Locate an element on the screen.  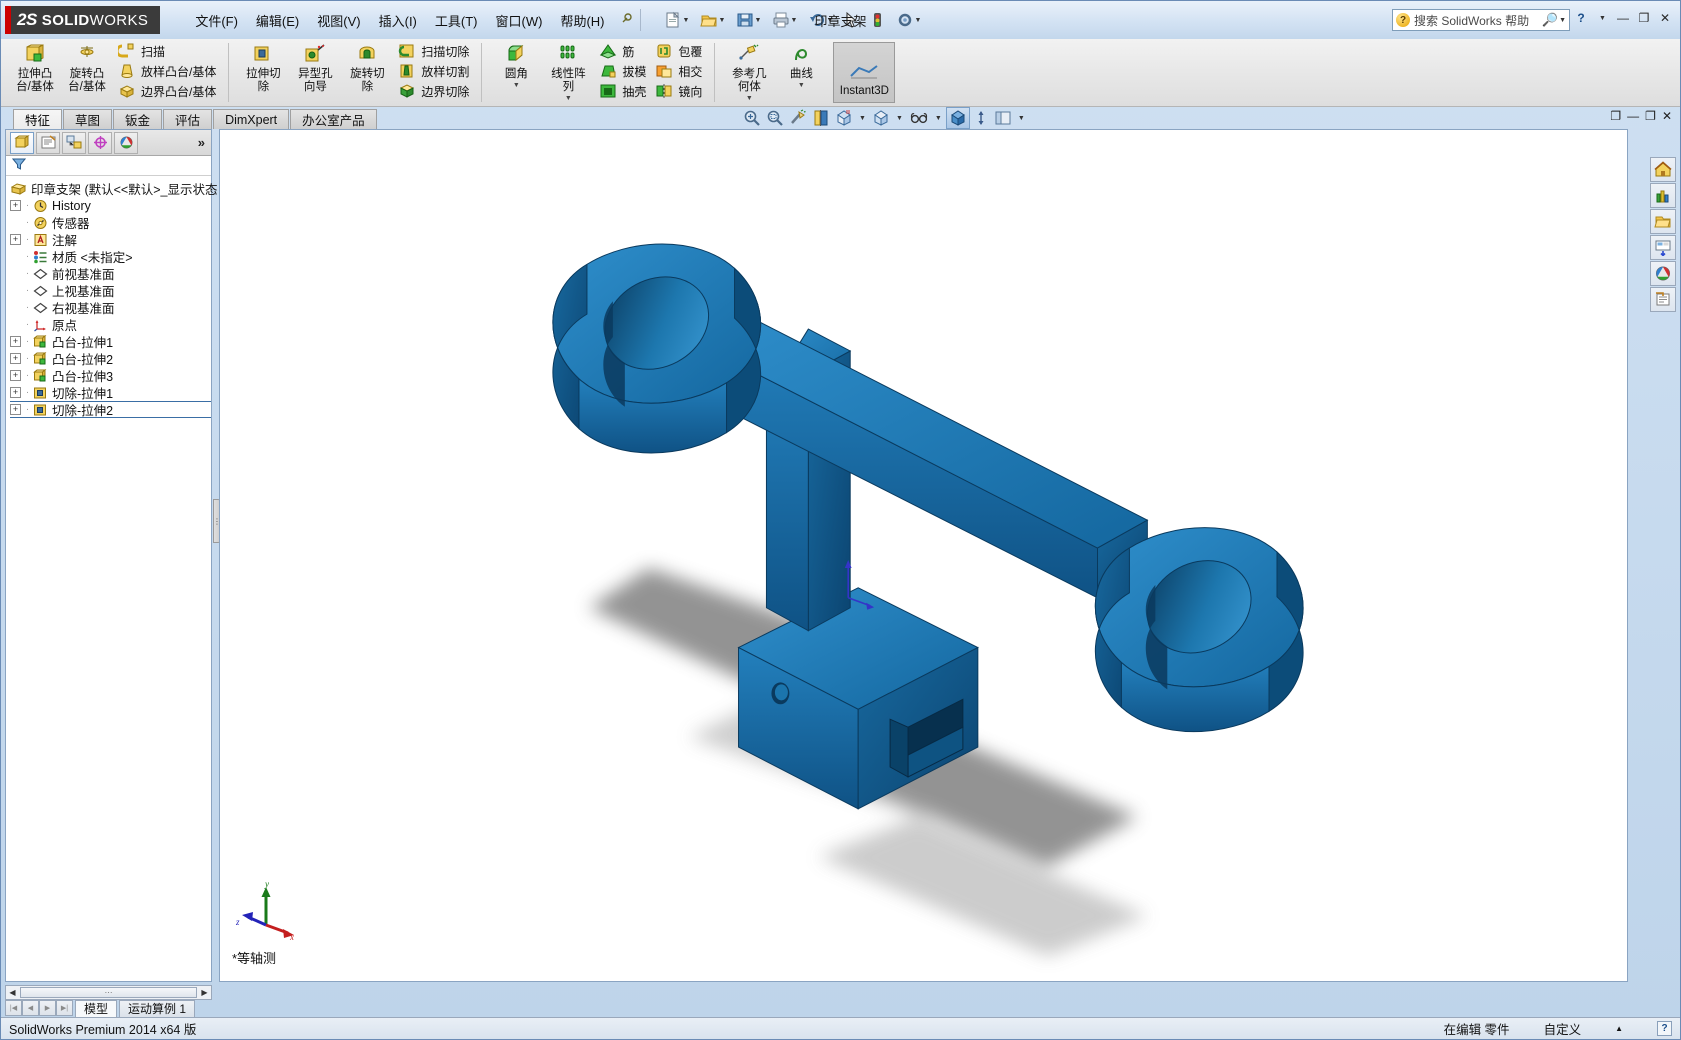
menu-edit: 编辑(E) is located at coordinates (277, 20).